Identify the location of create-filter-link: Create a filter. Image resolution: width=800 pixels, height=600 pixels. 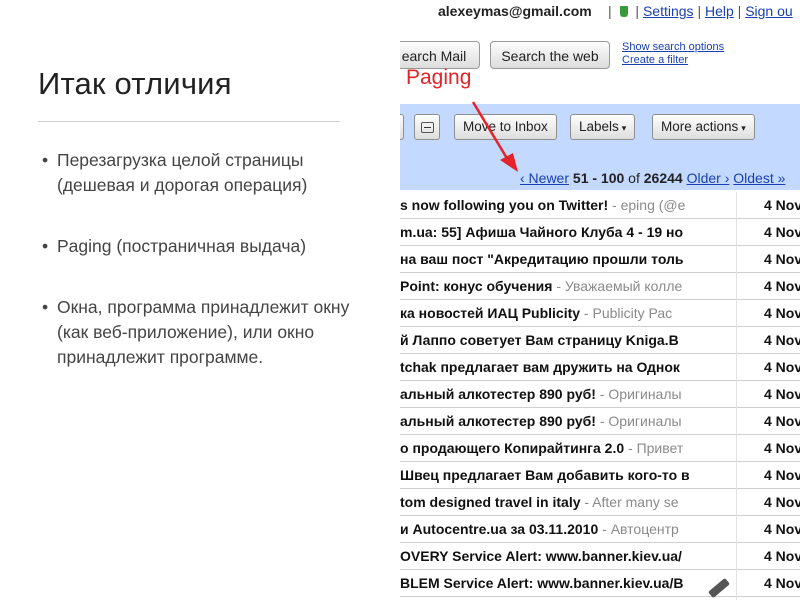
(673, 60).